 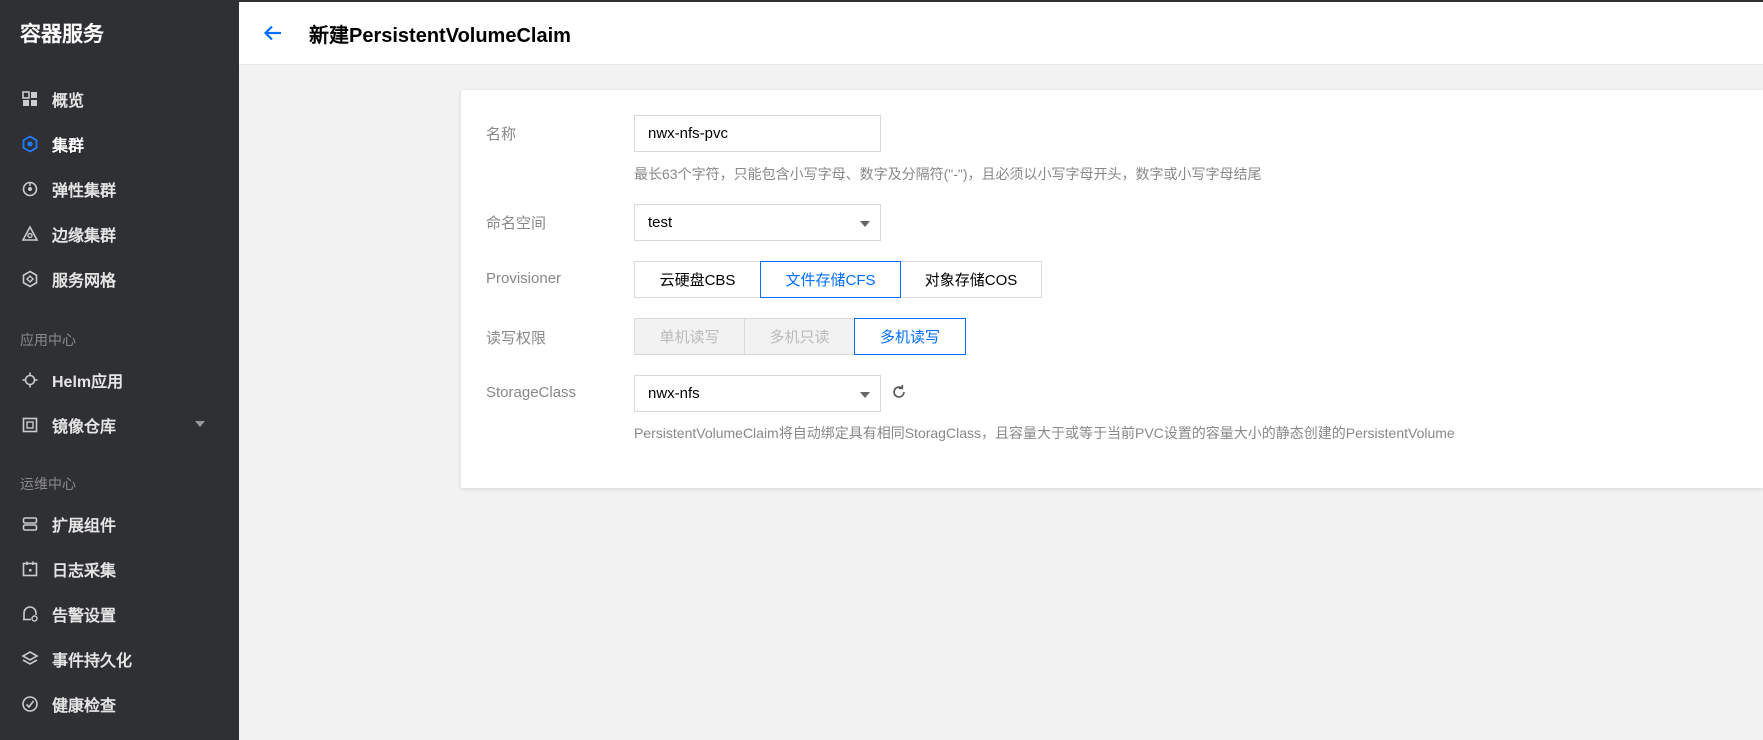 What do you see at coordinates (30, 614) in the screenshot?
I see `alarm-icon` at bounding box center [30, 614].